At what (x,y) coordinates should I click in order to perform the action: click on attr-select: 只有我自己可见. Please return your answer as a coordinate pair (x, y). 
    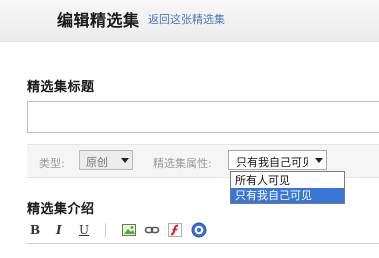
    Looking at the image, I should click on (277, 160).